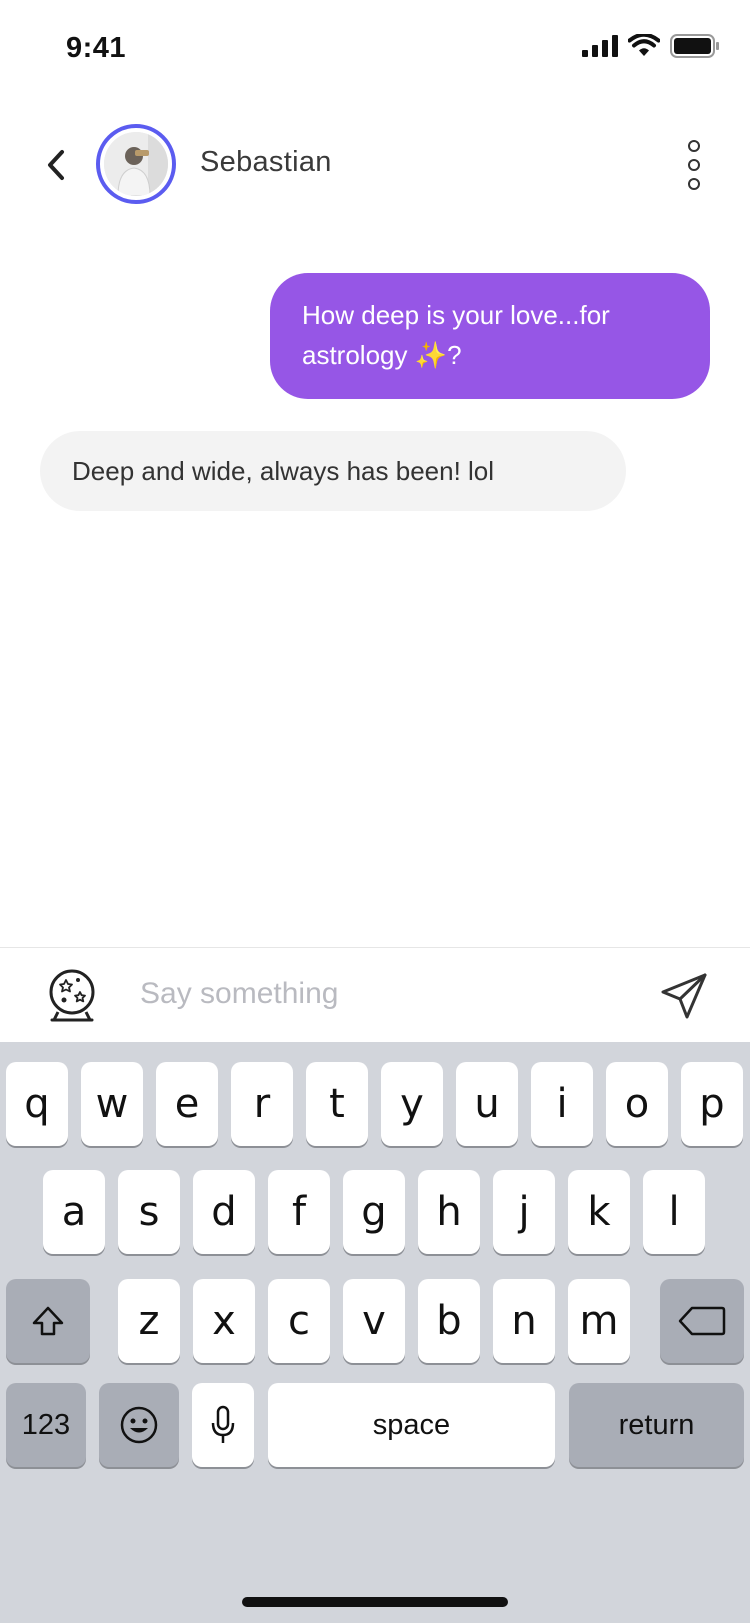 The height and width of the screenshot is (1623, 750). I want to click on avatar-photo, so click(136, 164).